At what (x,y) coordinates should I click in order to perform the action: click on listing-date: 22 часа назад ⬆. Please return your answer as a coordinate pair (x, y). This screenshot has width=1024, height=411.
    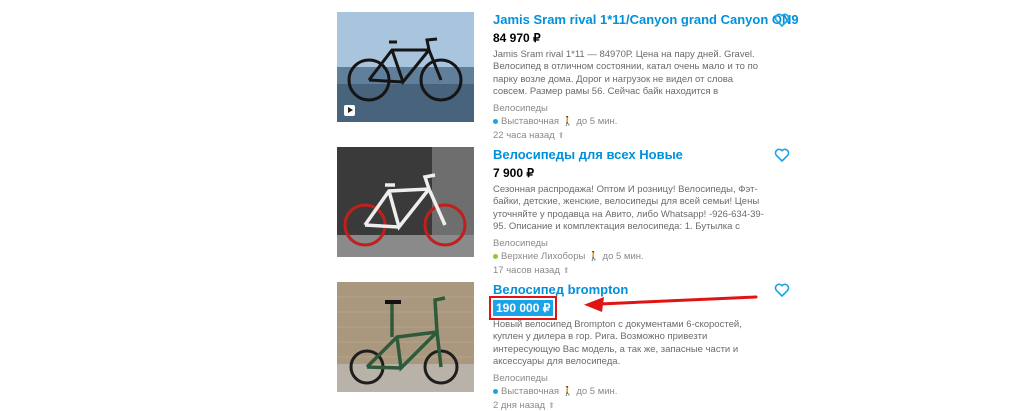
    Looking at the image, I should click on (630, 135).